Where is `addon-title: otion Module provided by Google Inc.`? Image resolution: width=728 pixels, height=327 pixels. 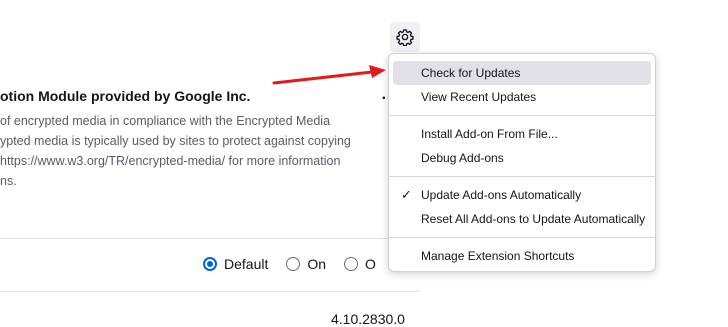 addon-title: otion Module provided by Google Inc. is located at coordinates (125, 96).